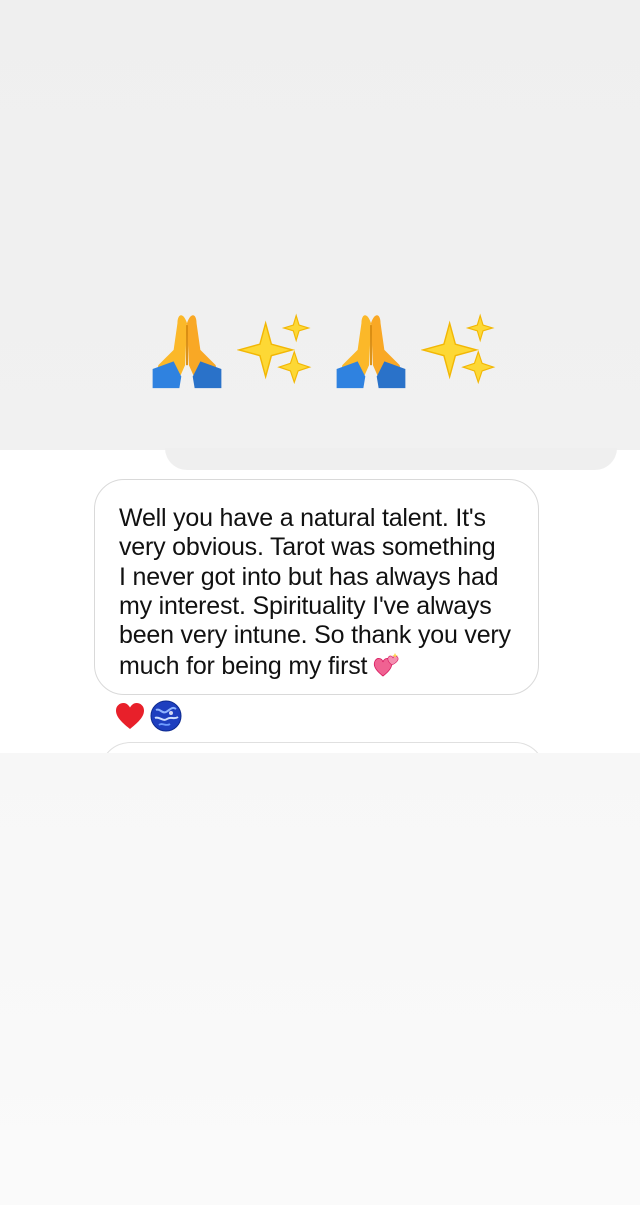 The image size is (640, 1205). Describe the element at coordinates (391, 459) in the screenshot. I see `previous-message-bubble-edge` at that location.